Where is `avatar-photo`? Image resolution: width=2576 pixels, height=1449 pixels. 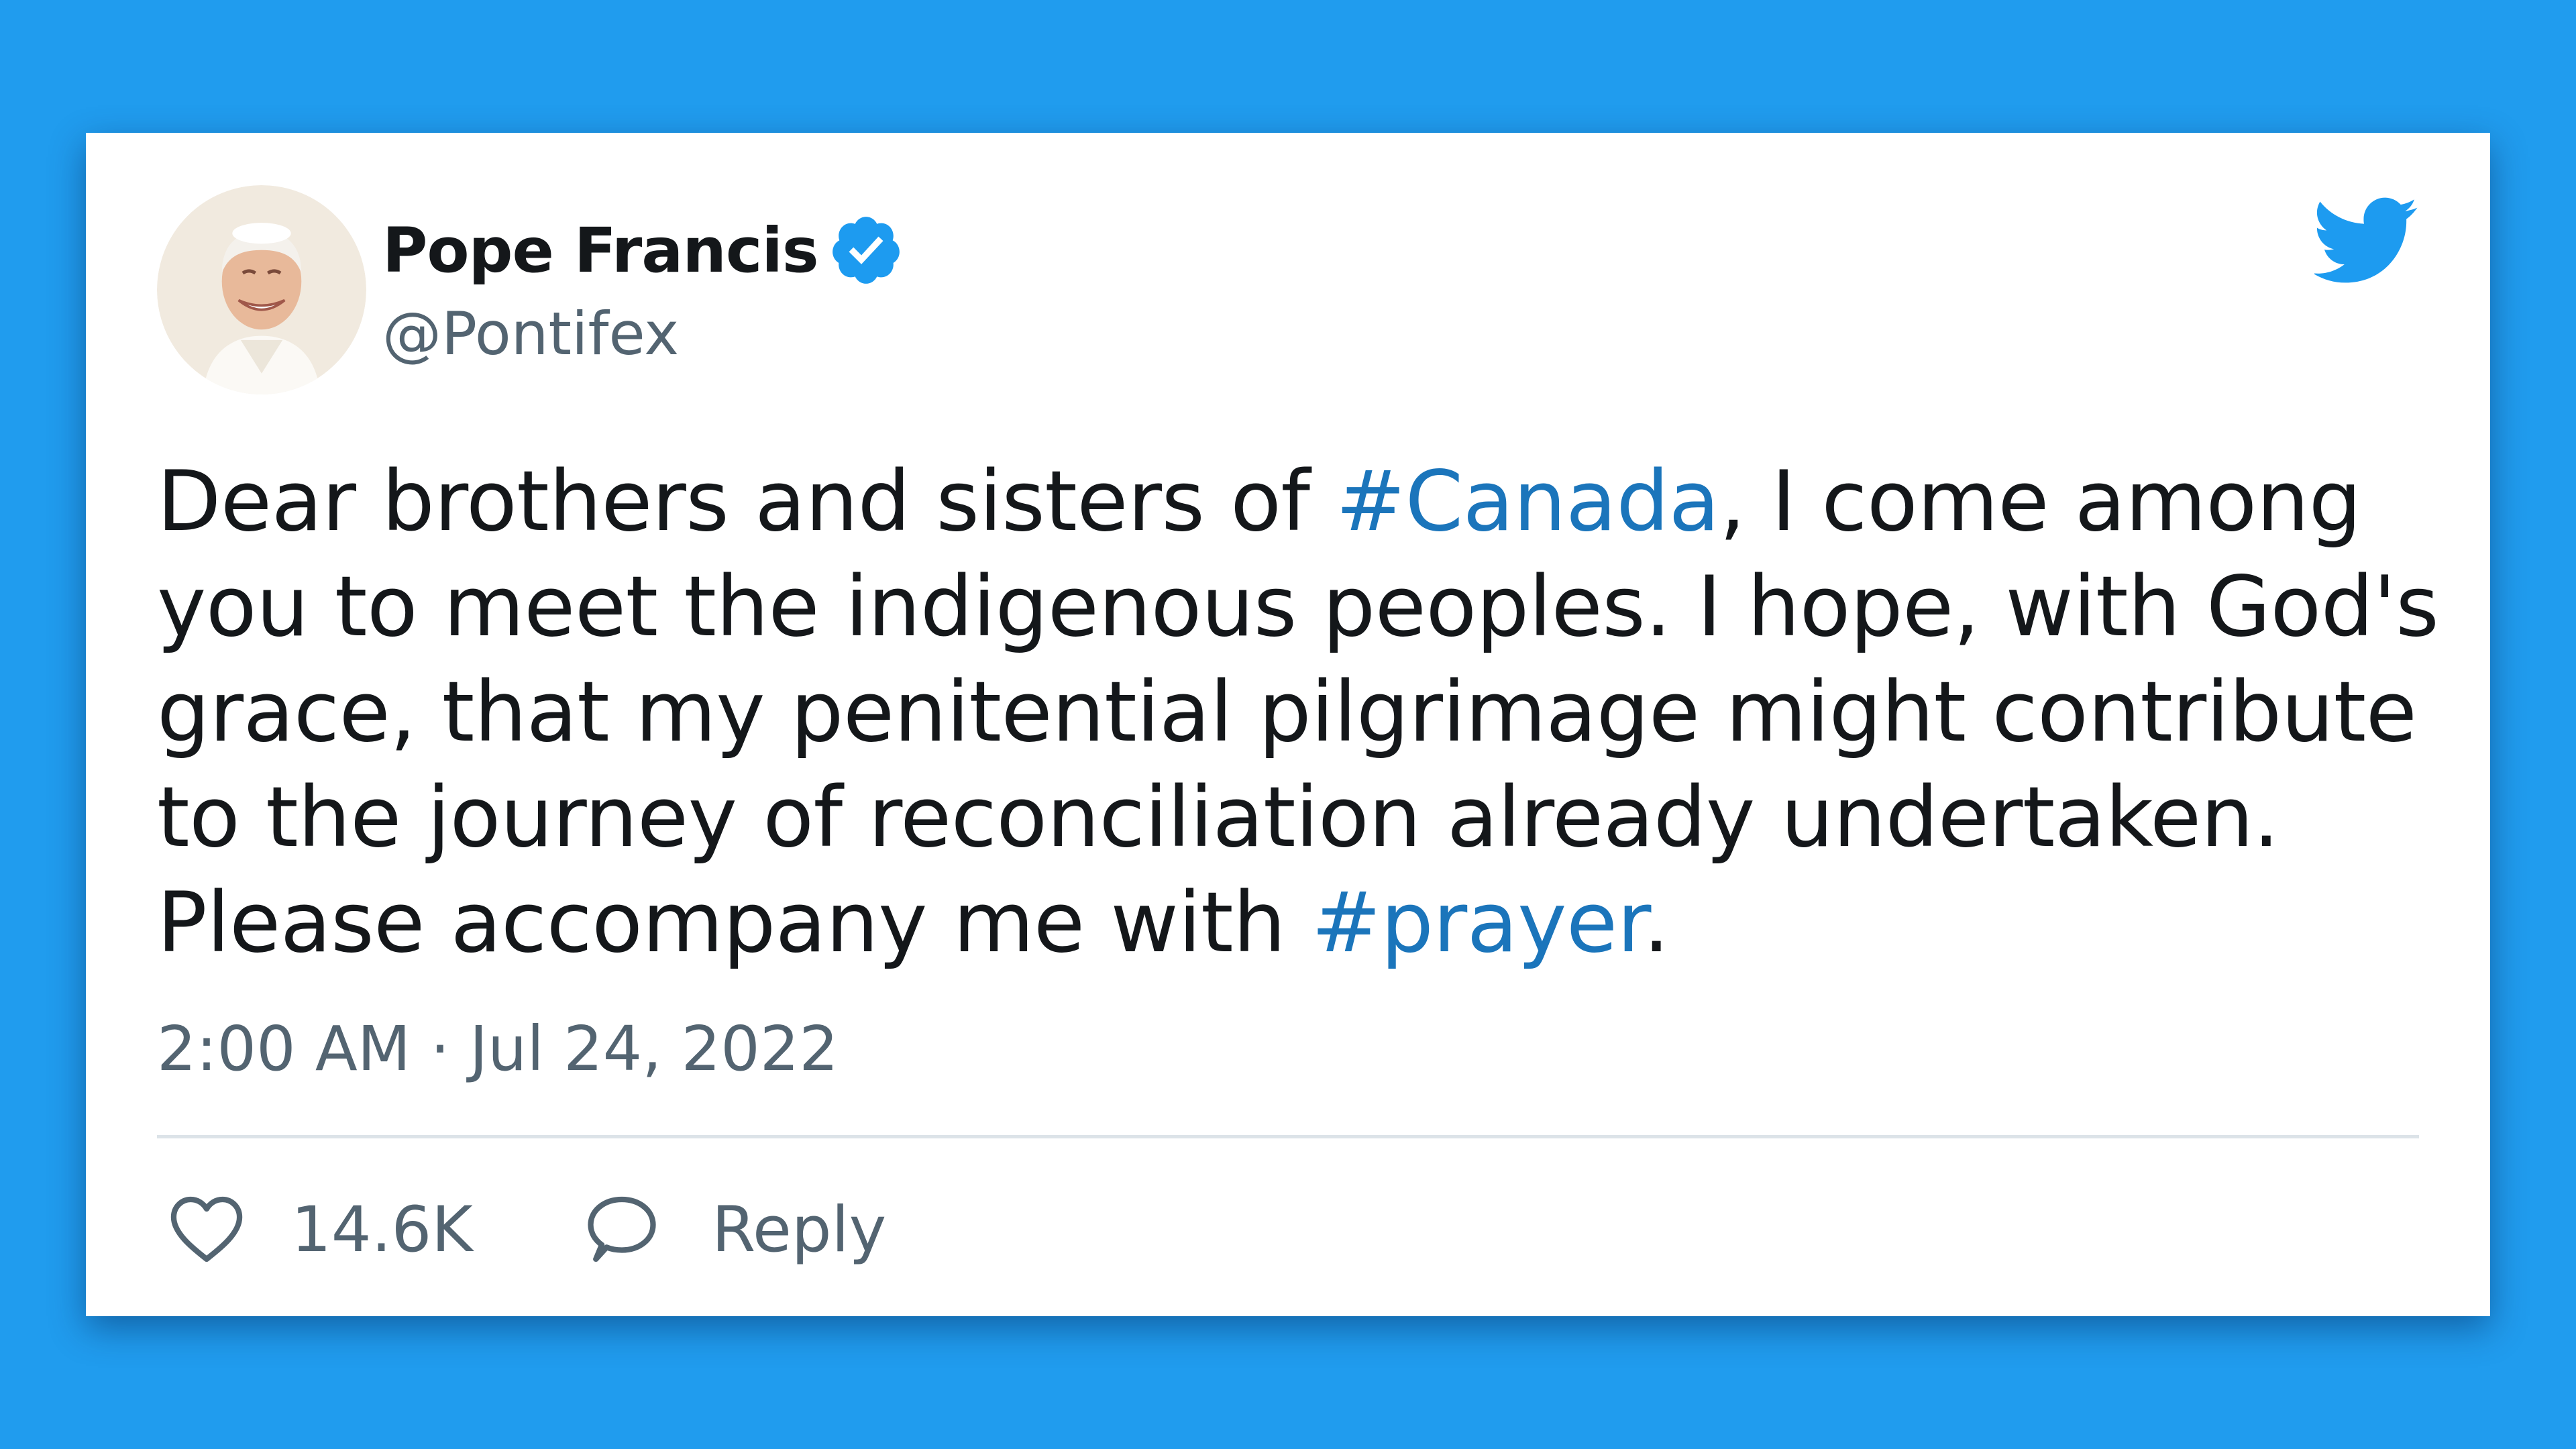
avatar-photo is located at coordinates (261, 289).